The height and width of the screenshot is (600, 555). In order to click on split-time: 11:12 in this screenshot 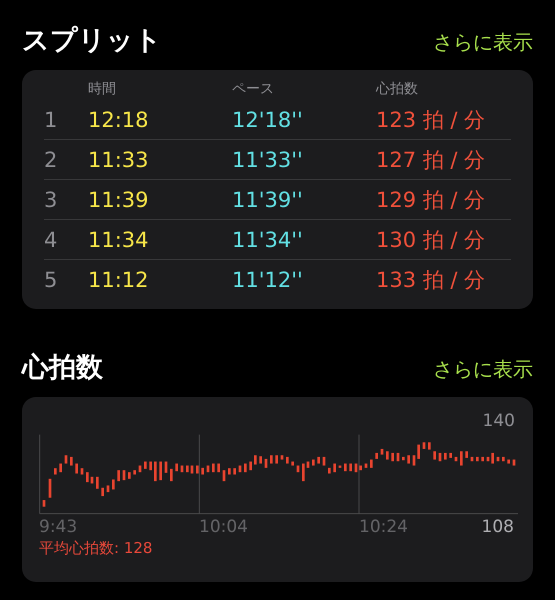, I will do `click(119, 280)`.